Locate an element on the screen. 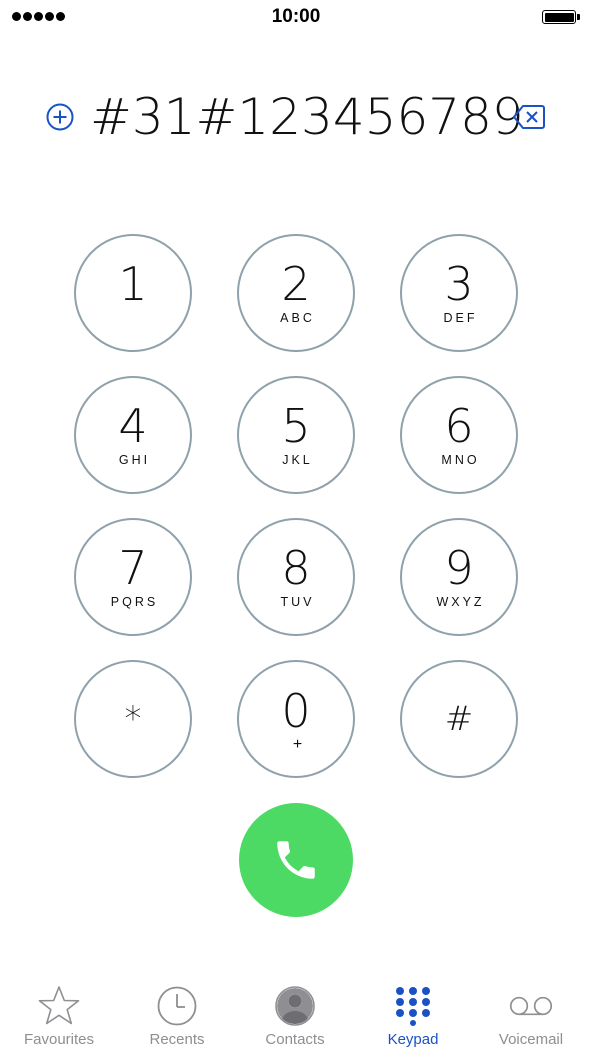 The image size is (592, 1052). key-digit: * is located at coordinates (133, 719).